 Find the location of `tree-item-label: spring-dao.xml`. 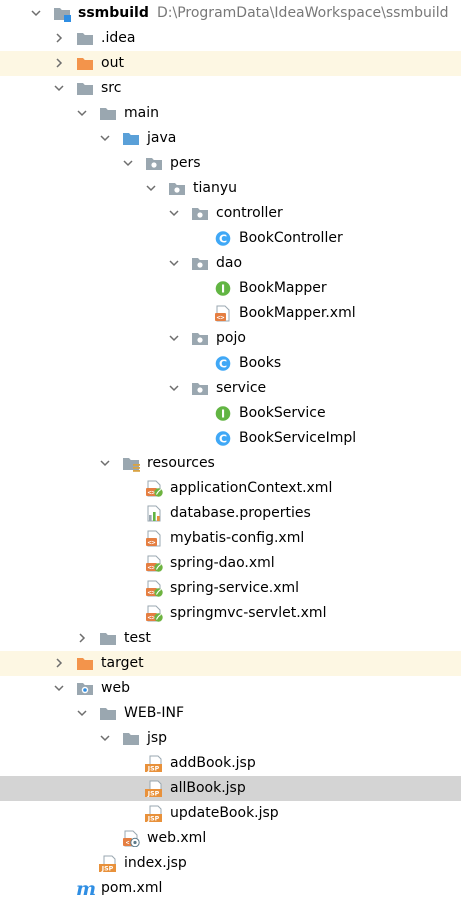

tree-item-label: spring-dao.xml is located at coordinates (222, 563).